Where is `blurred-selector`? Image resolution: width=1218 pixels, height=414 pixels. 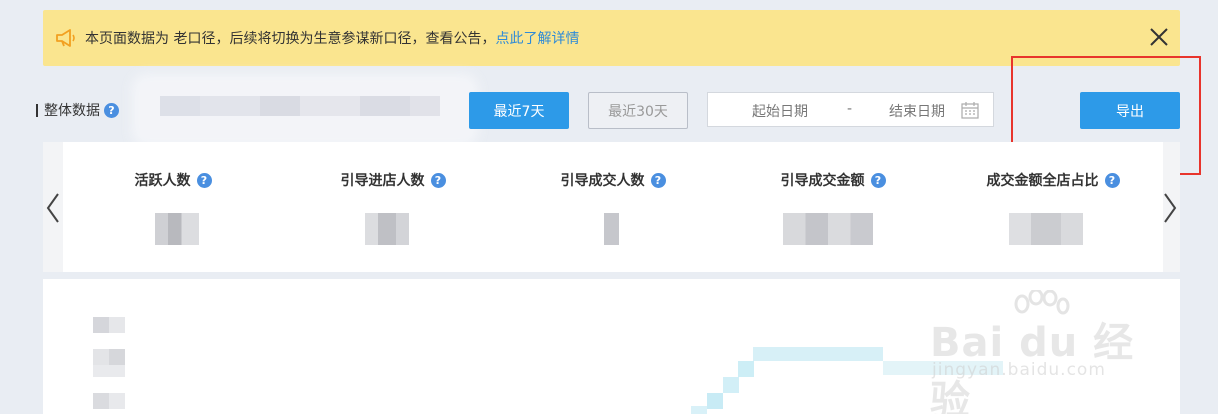 blurred-selector is located at coordinates (305, 110).